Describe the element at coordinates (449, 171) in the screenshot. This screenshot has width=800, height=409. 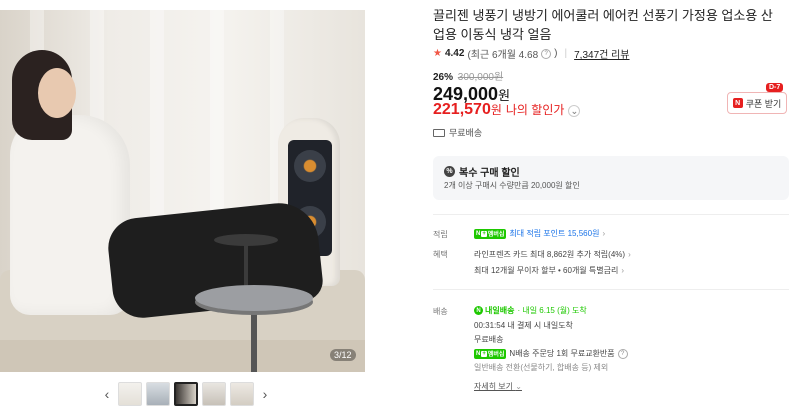
I see `percent-icon: %` at that location.